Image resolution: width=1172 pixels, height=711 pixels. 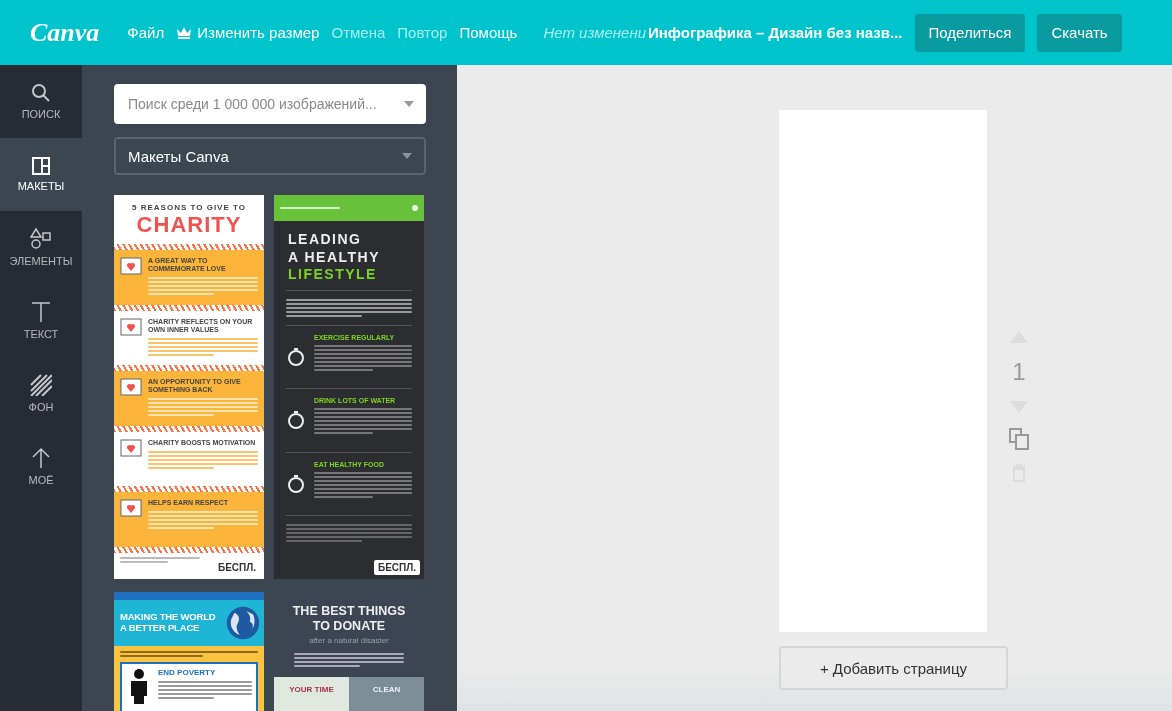 What do you see at coordinates (160, 628) in the screenshot?
I see `template-heading: A BETTER PLACE` at bounding box center [160, 628].